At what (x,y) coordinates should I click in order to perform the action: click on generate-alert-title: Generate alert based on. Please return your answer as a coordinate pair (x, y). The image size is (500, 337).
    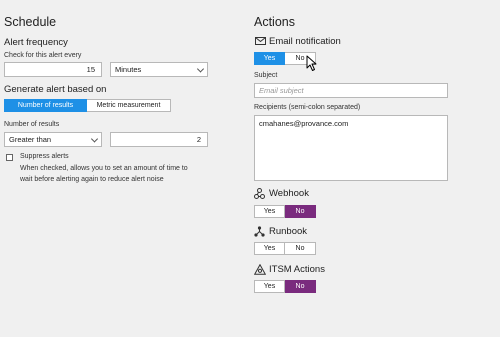
    Looking at the image, I should click on (55, 89).